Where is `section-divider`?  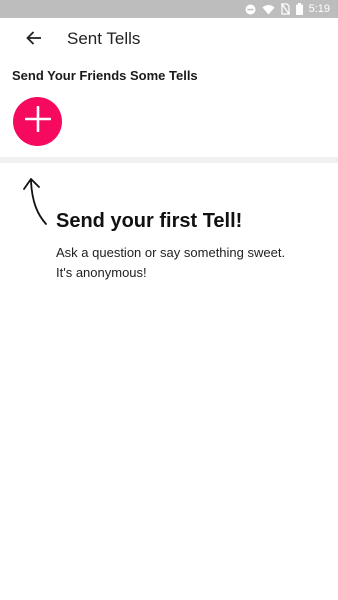
section-divider is located at coordinates (169, 160).